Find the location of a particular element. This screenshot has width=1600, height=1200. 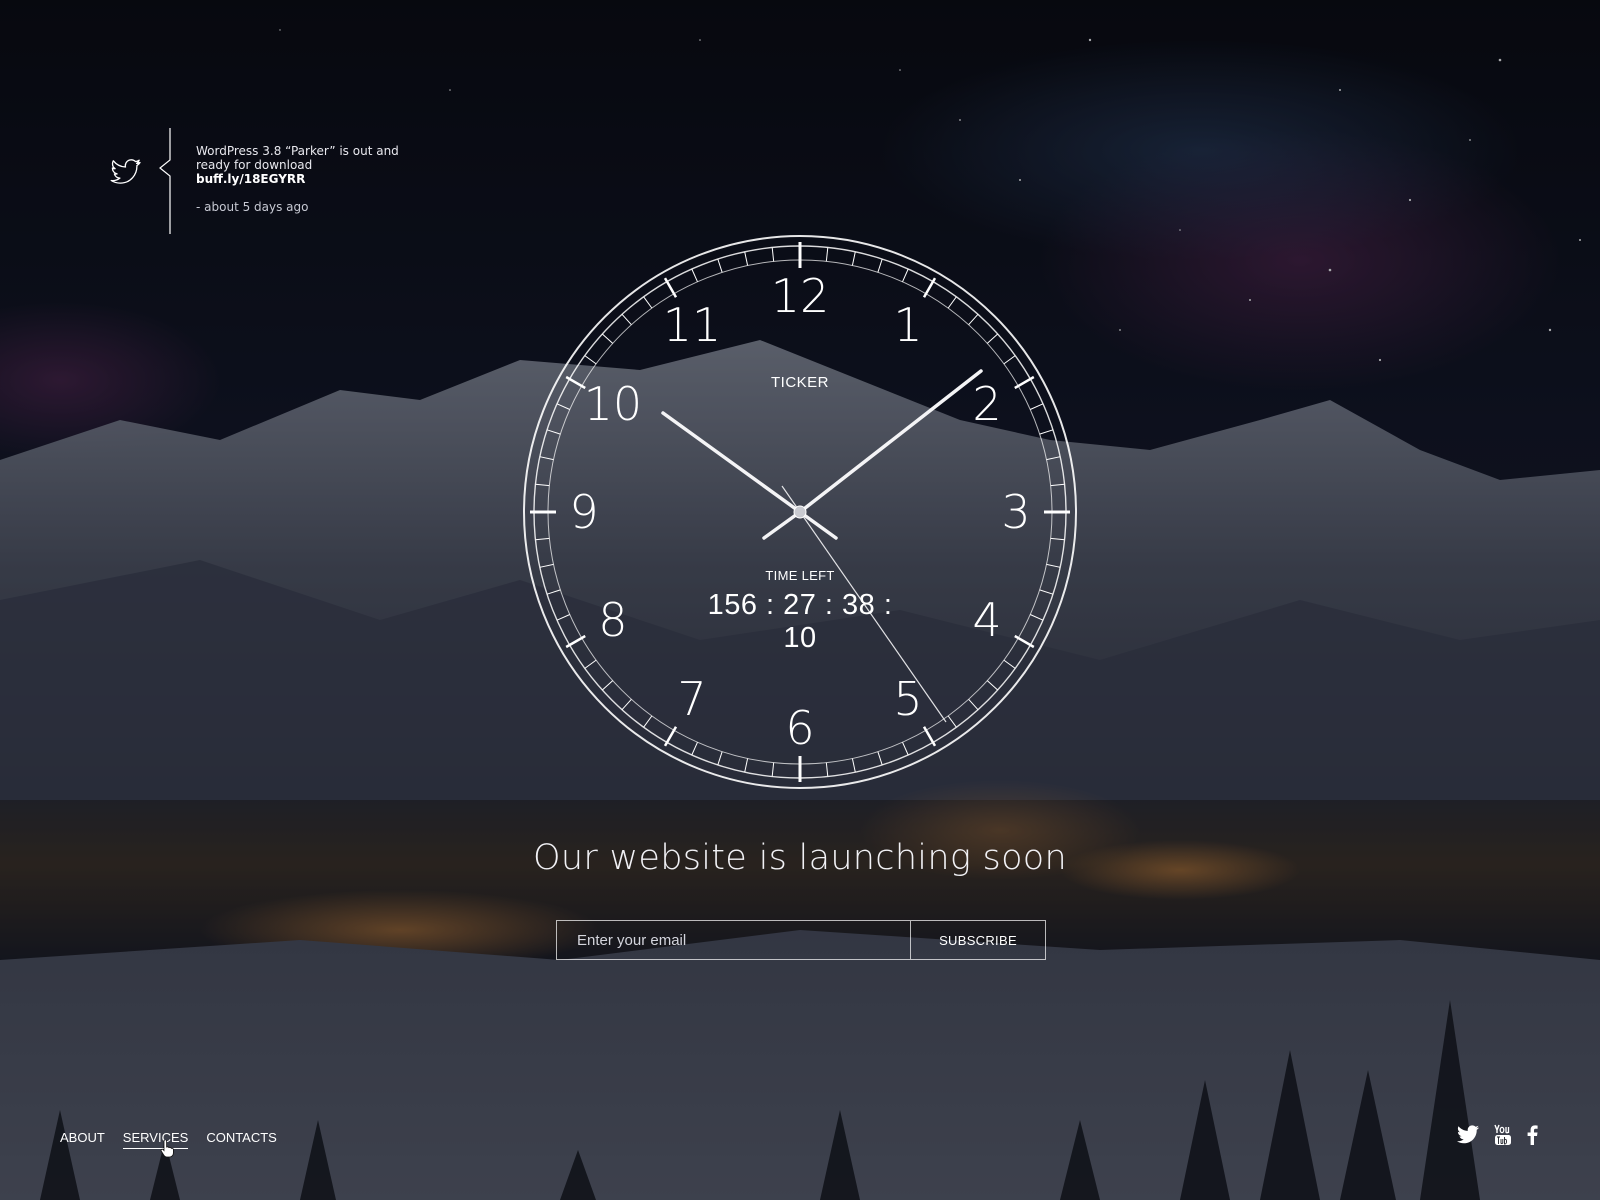

hour-hand is located at coordinates (731, 462).